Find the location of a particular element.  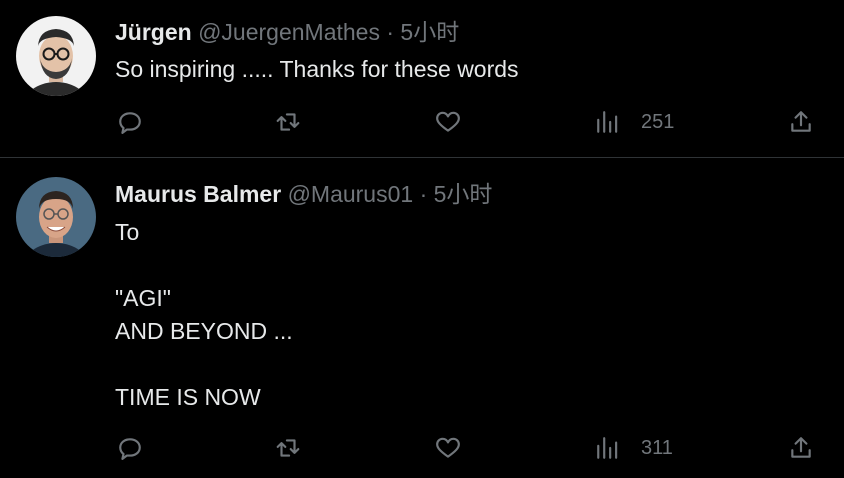

views-count: 311 is located at coordinates (657, 447).